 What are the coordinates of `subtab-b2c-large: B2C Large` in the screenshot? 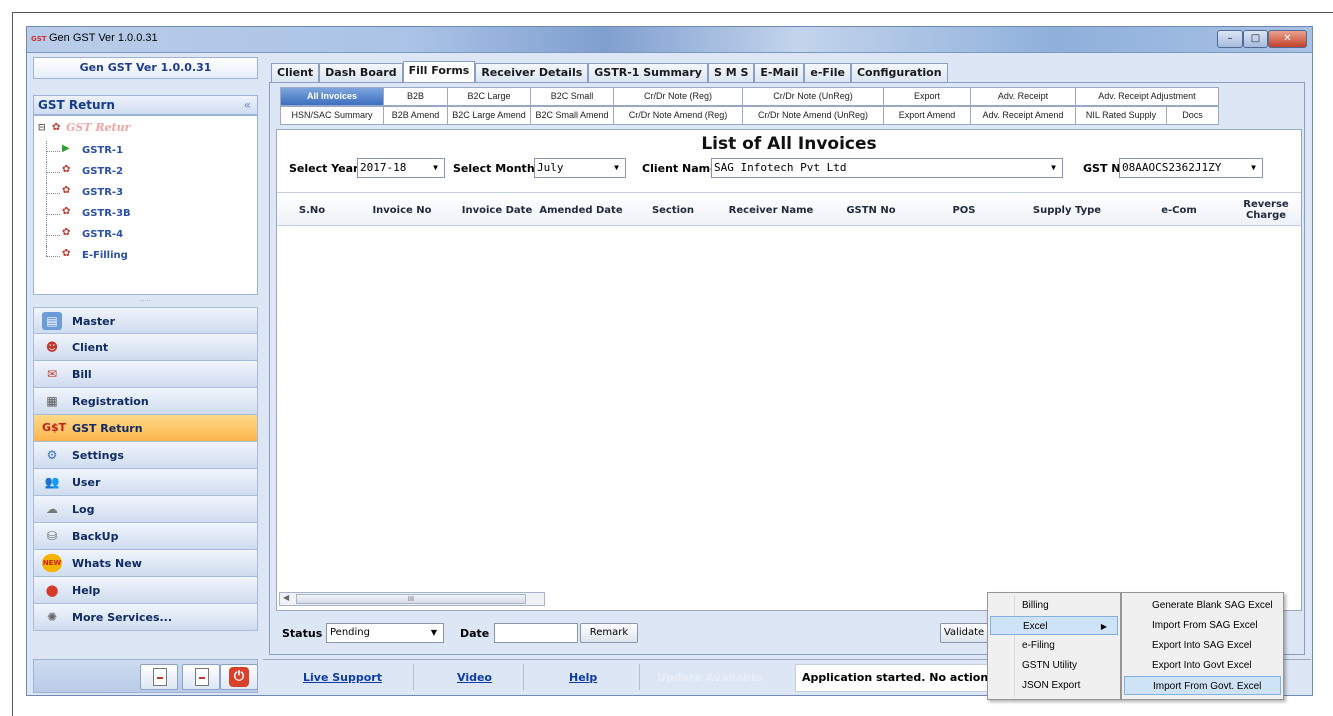 It's located at (489, 96).